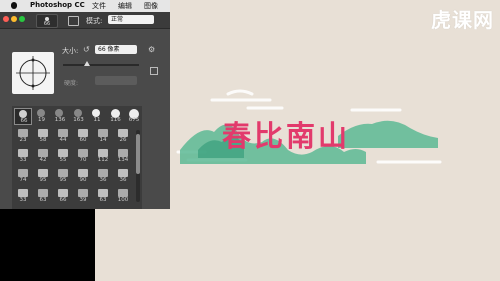 The width and height of the screenshot is (500, 281). I want to click on brush-preset-item: 100, so click(123, 196).